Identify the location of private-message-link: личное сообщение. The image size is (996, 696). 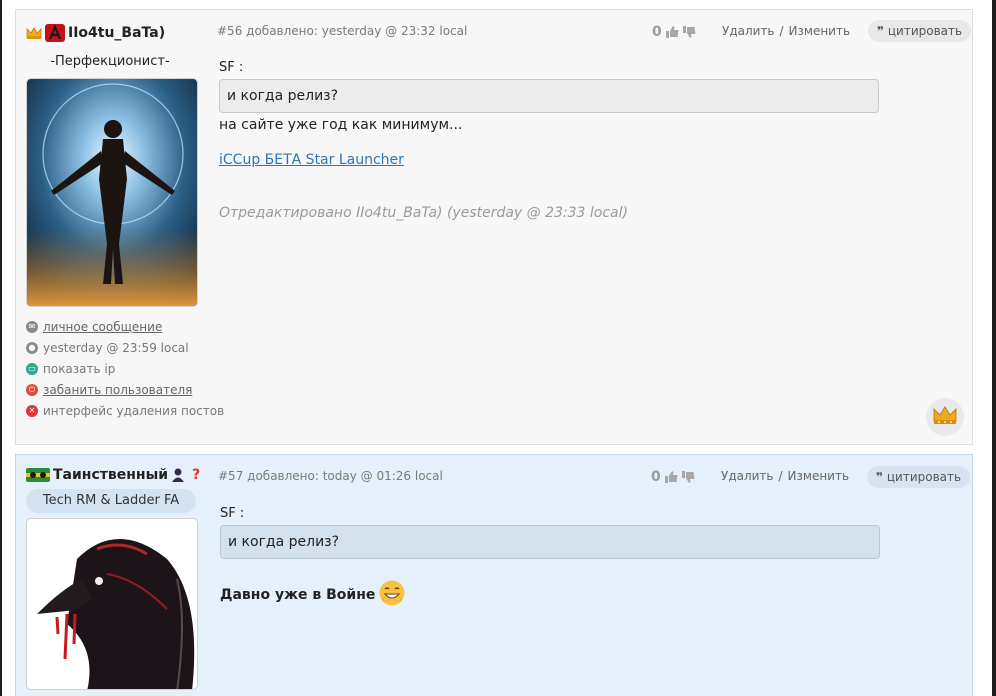
(102, 327).